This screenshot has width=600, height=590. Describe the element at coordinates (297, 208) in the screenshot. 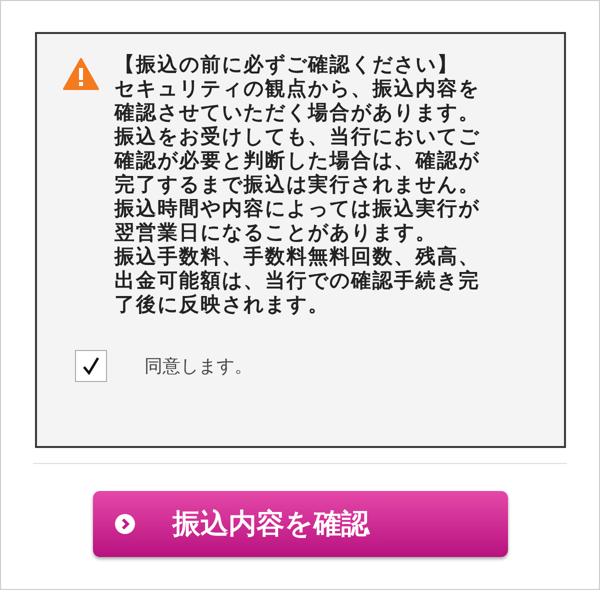

I see `notice-line: 振込時間や内容によっては振込実行が` at that location.